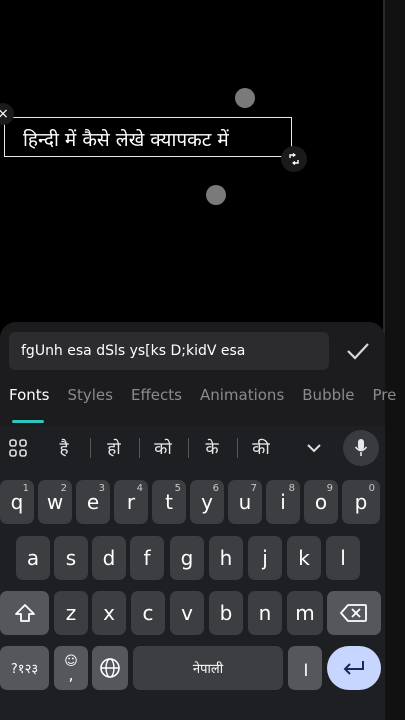  I want to click on text-overlay-box: हिन्दी में कैसे लेखे क्यापकट में, so click(148, 137).